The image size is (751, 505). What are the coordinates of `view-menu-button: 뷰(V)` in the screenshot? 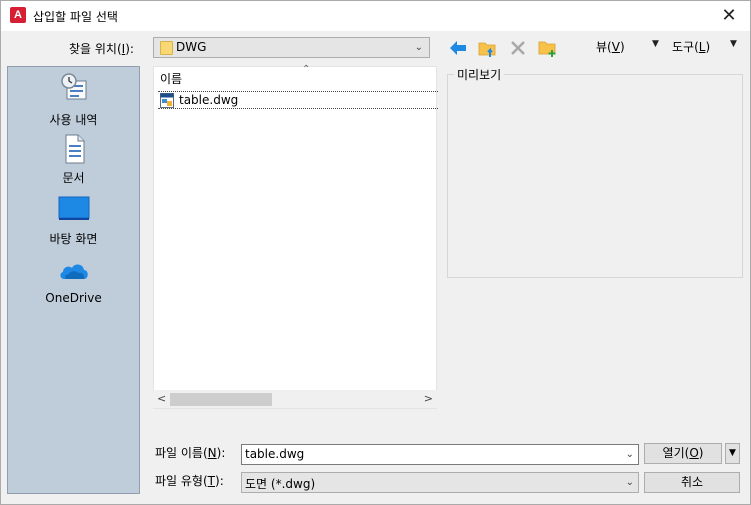 It's located at (610, 47).